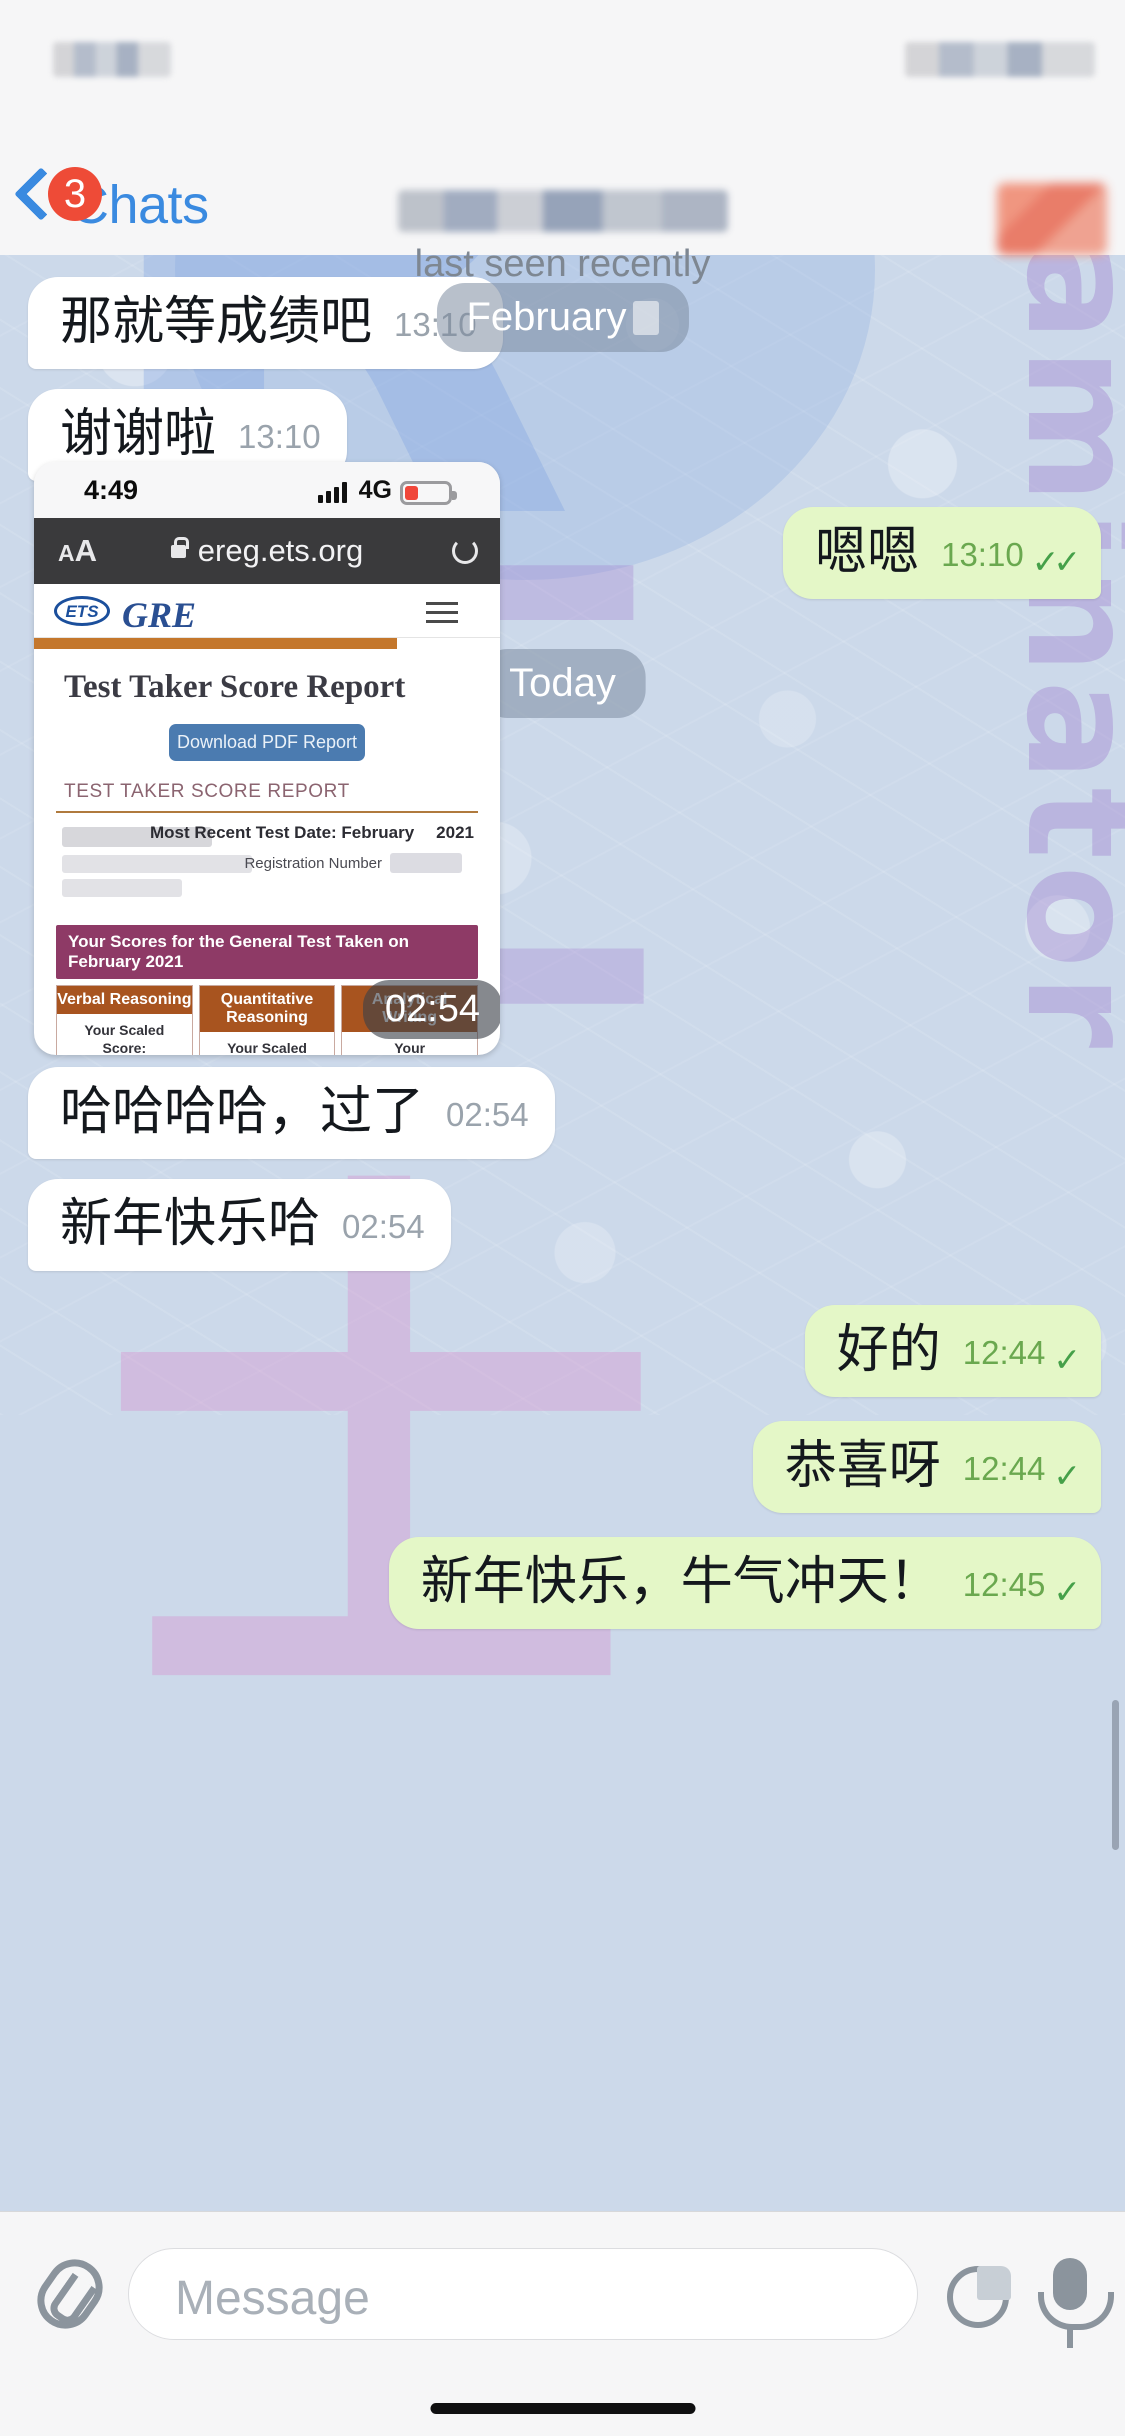 This screenshot has height=2436, width=1125. Describe the element at coordinates (1004, 1585) in the screenshot. I see `message-time: 12:45` at that location.